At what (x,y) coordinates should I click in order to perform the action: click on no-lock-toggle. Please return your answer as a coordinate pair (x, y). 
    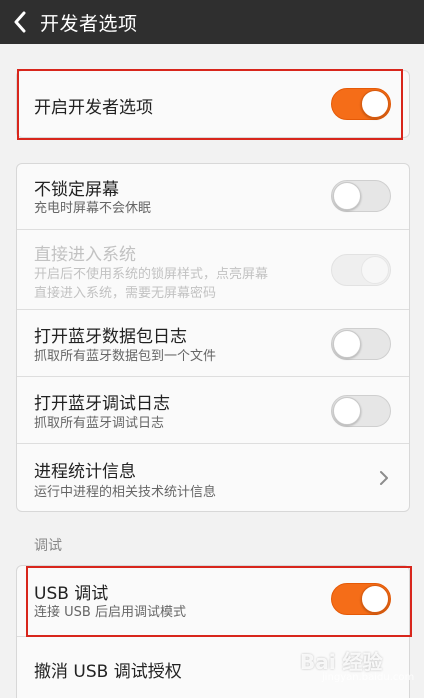
    Looking at the image, I should click on (361, 196).